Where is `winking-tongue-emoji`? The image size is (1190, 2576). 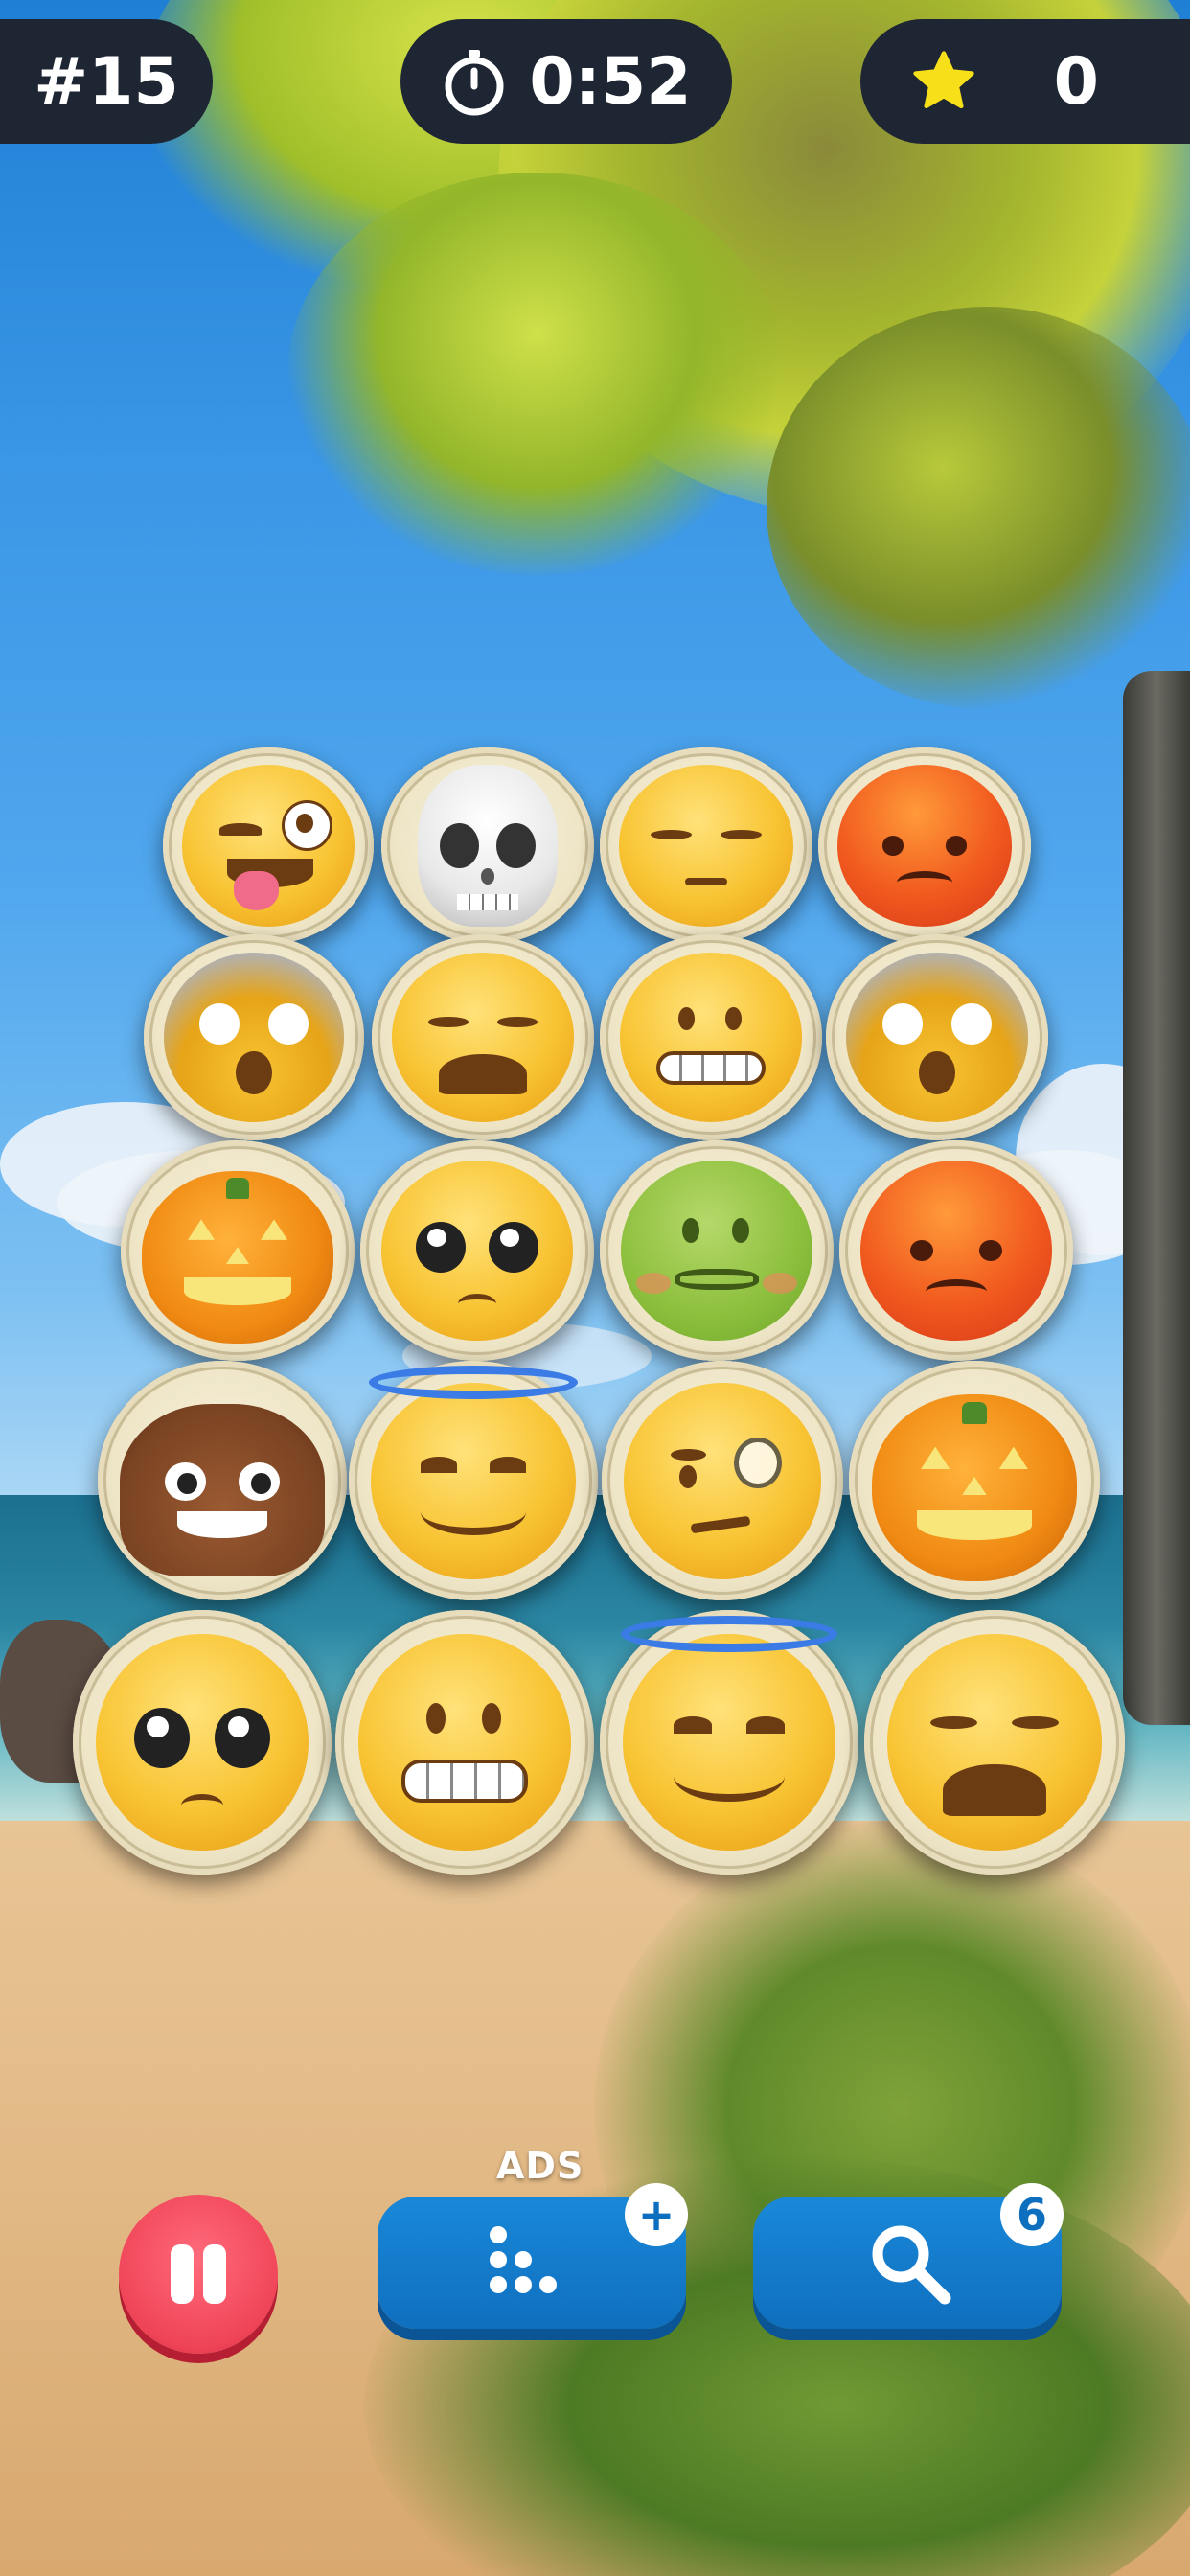 winking-tongue-emoji is located at coordinates (268, 846).